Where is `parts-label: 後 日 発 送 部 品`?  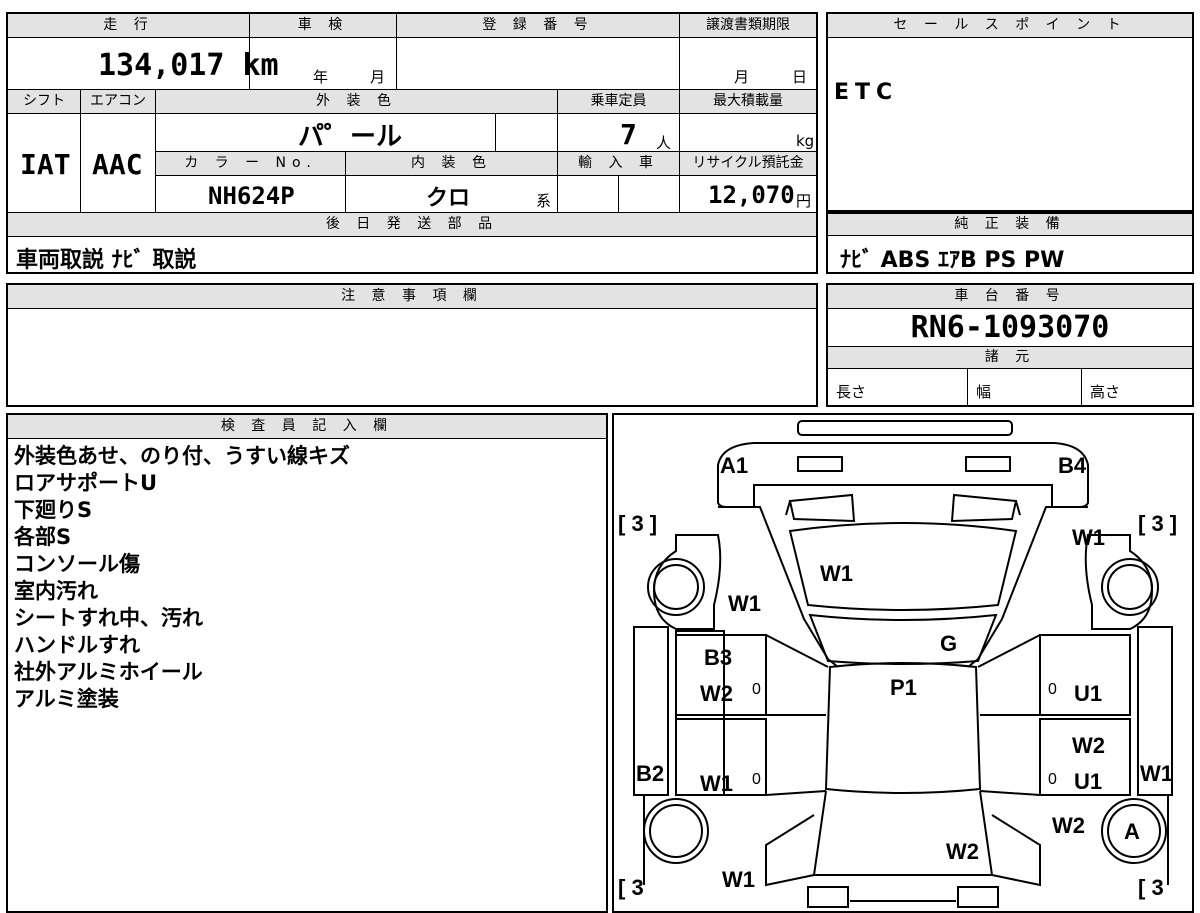 parts-label: 後 日 発 送 部 品 is located at coordinates (412, 225).